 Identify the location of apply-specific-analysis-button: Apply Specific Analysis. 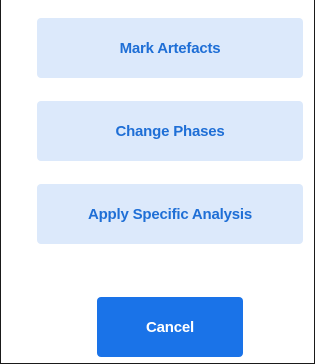
(170, 214).